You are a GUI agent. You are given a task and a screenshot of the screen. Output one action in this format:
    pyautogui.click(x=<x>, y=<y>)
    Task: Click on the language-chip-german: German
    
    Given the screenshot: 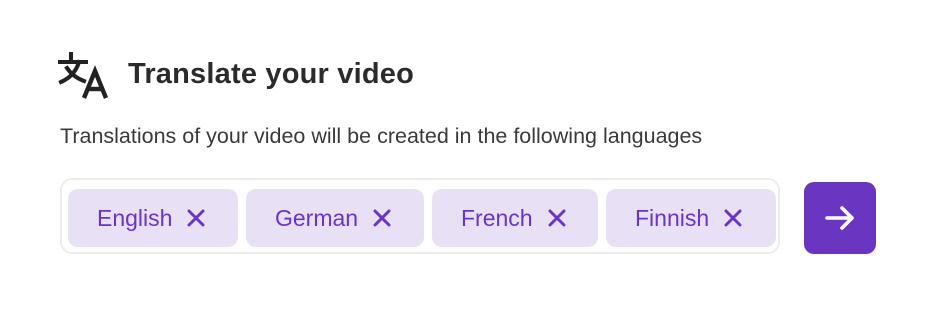 What is the action you would take?
    pyautogui.click(x=335, y=218)
    